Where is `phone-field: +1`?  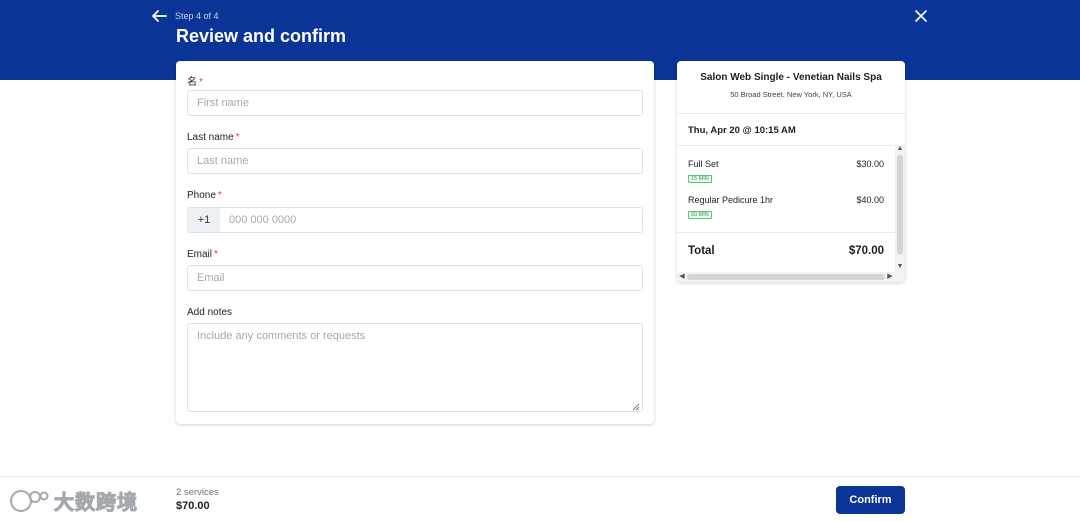
phone-field: +1 is located at coordinates (415, 220).